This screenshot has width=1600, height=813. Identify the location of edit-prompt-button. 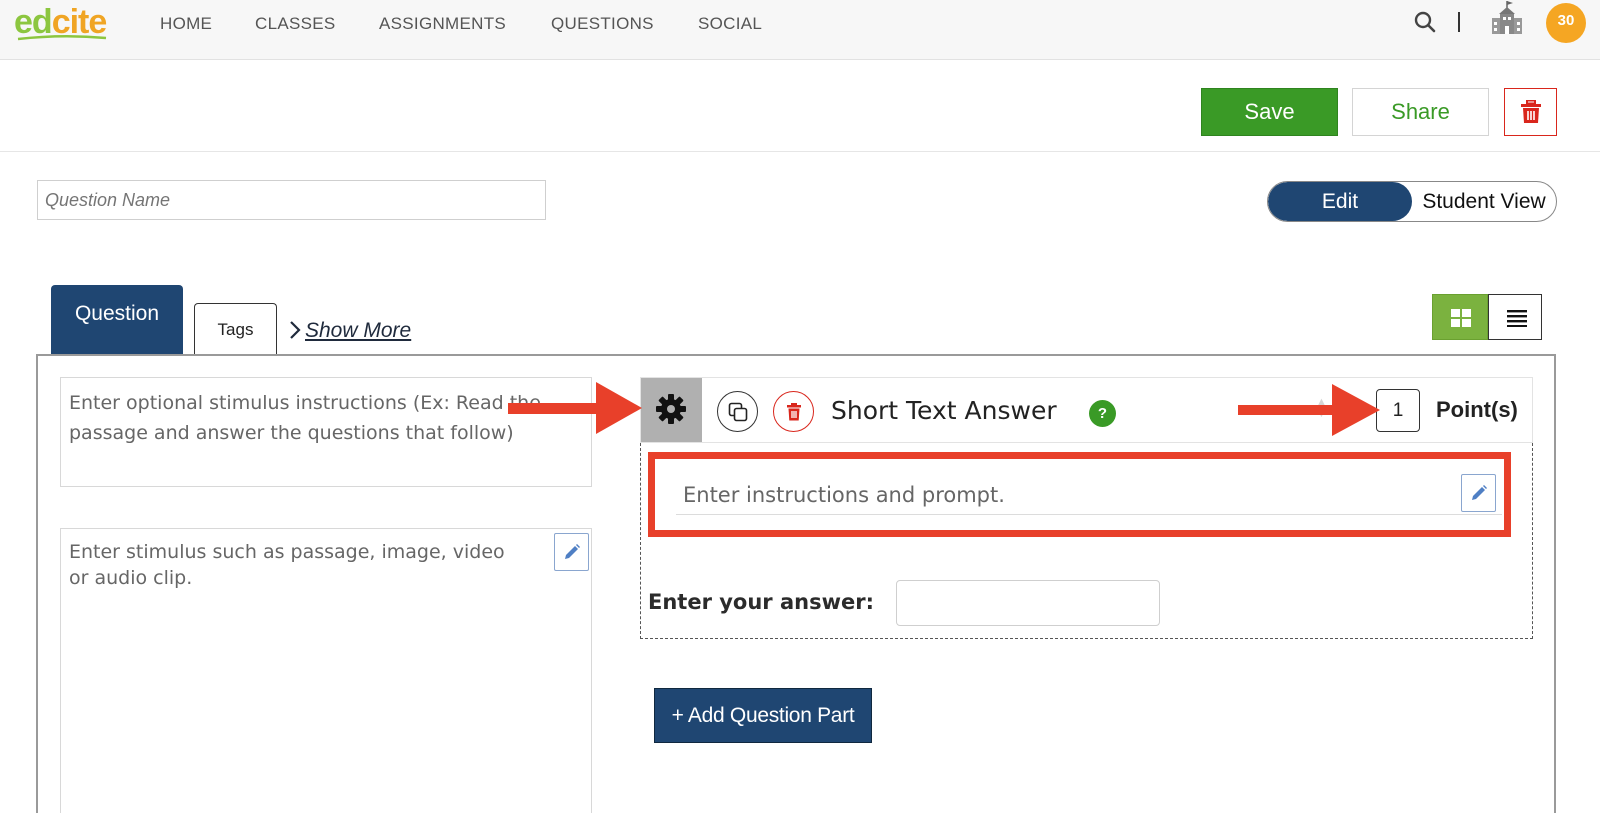
(1478, 493).